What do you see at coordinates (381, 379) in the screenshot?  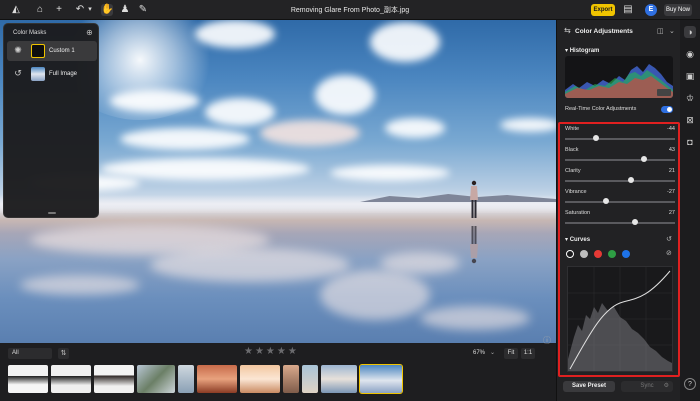 I see `filmstrip-thumbnail-selected` at bounding box center [381, 379].